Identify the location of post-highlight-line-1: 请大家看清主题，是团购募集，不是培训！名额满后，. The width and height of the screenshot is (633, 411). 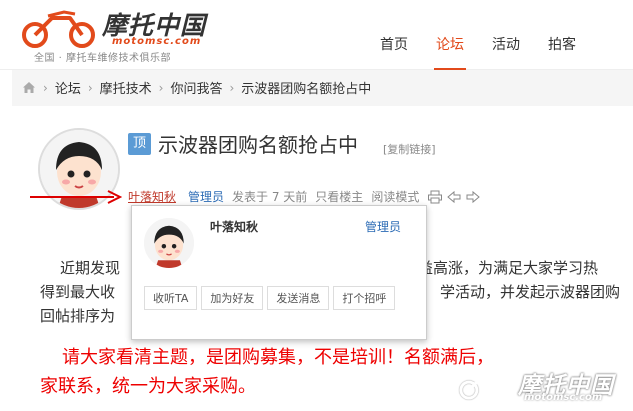
(278, 357).